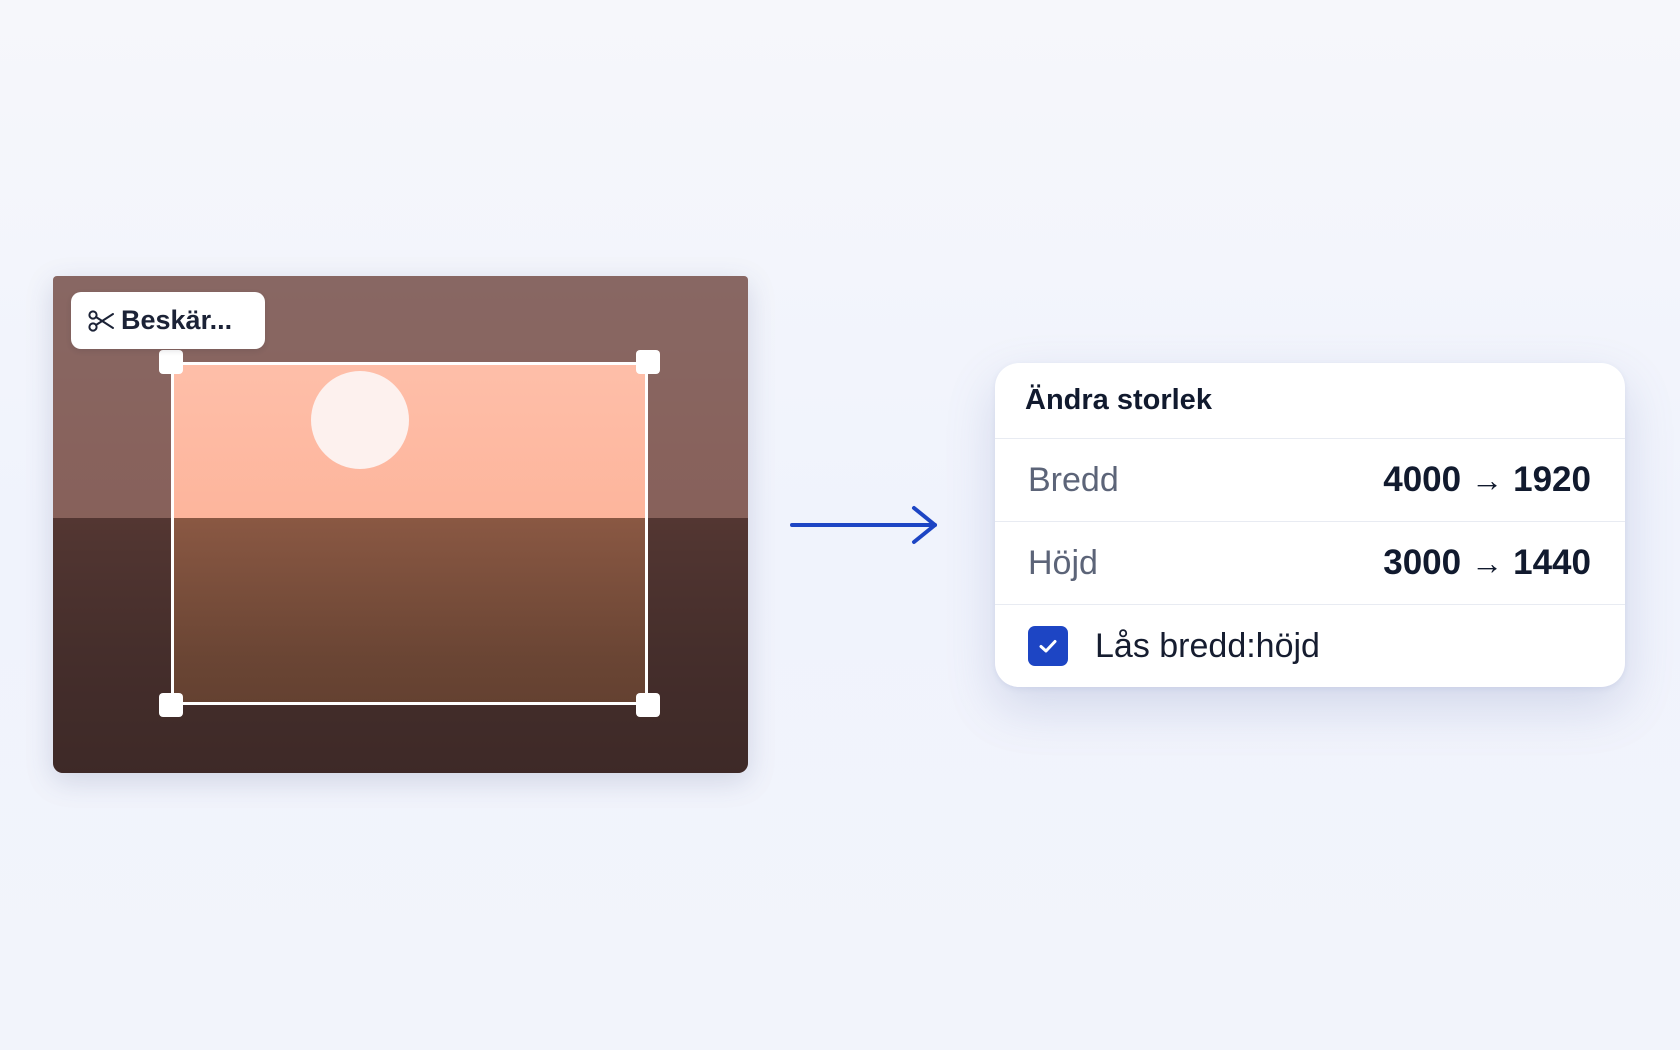  I want to click on height-to: 1440, so click(1552, 562).